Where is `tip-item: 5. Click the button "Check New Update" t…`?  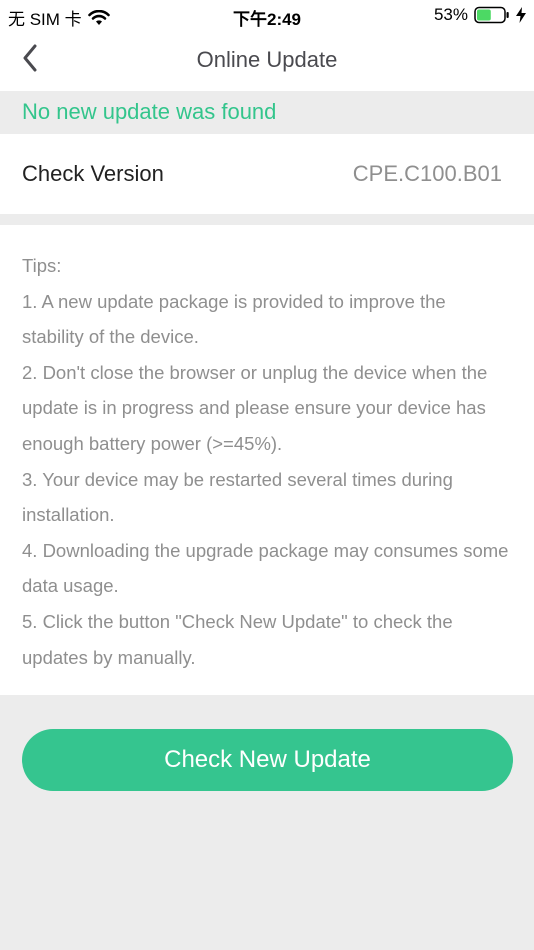
tip-item: 5. Click the button "Check New Update" t… is located at coordinates (237, 639).